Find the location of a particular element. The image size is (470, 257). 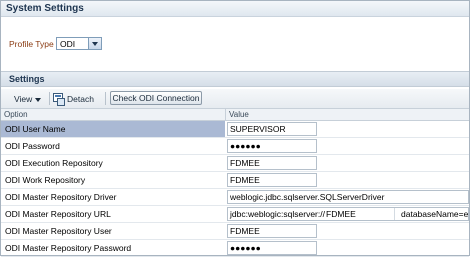

odi-master-repository-user-input: FDMEE is located at coordinates (272, 231).